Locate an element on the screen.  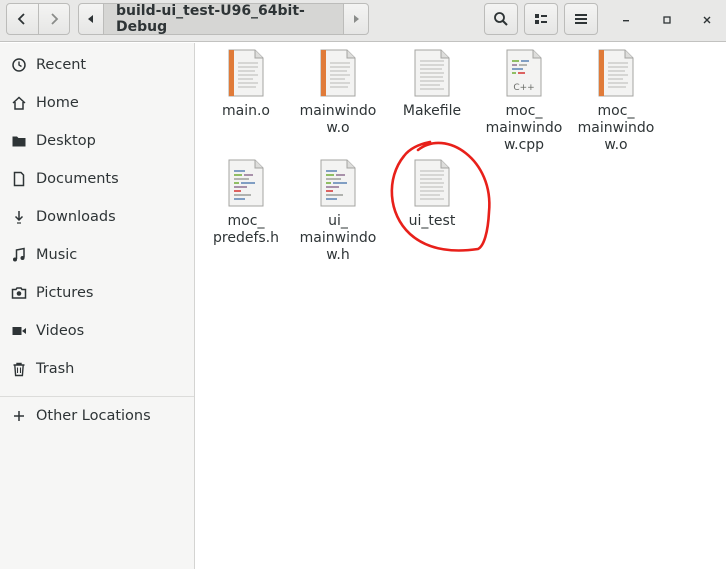
text-file-icon is located at coordinates (432, 73).